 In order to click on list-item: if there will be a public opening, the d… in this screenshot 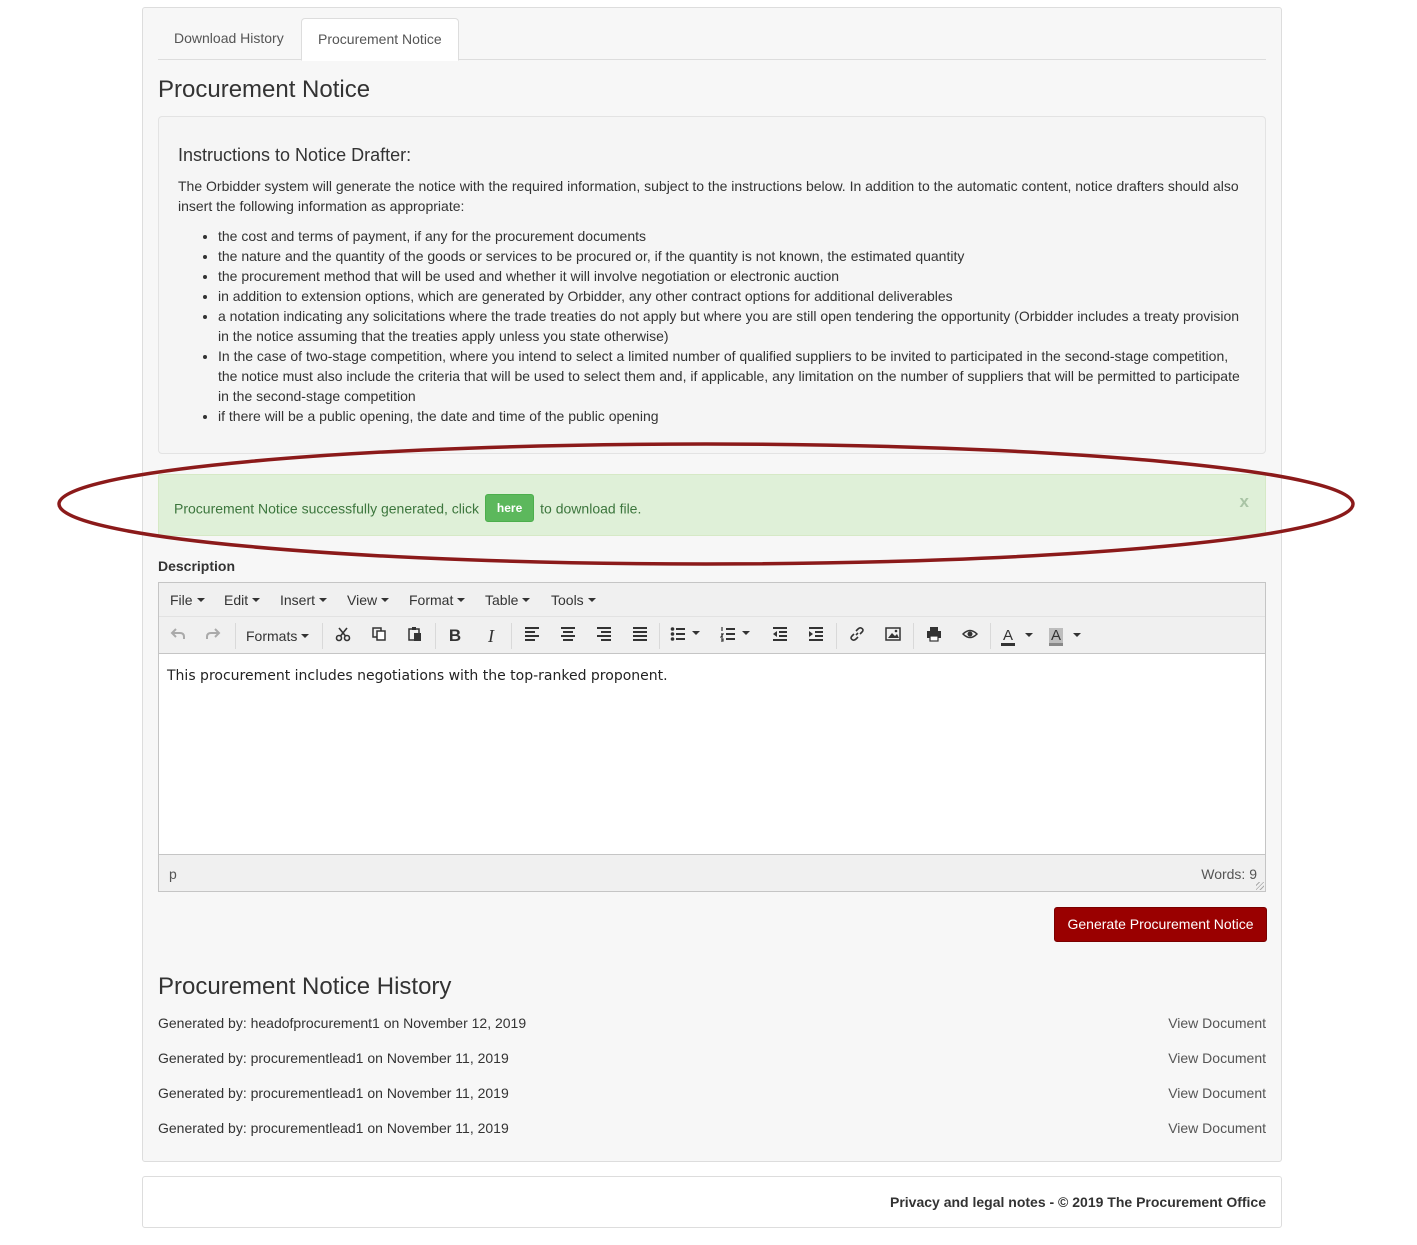, I will do `click(732, 416)`.